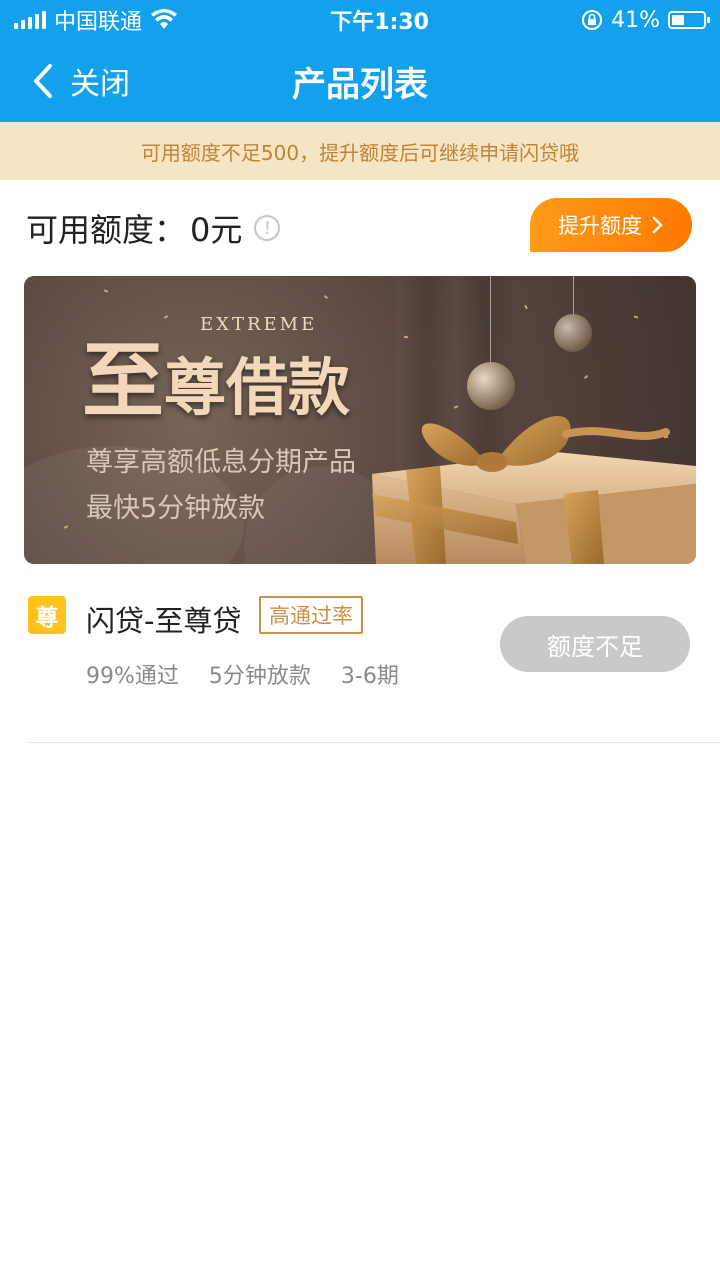  What do you see at coordinates (592, 20) in the screenshot?
I see `rotation-lock-icon` at bounding box center [592, 20].